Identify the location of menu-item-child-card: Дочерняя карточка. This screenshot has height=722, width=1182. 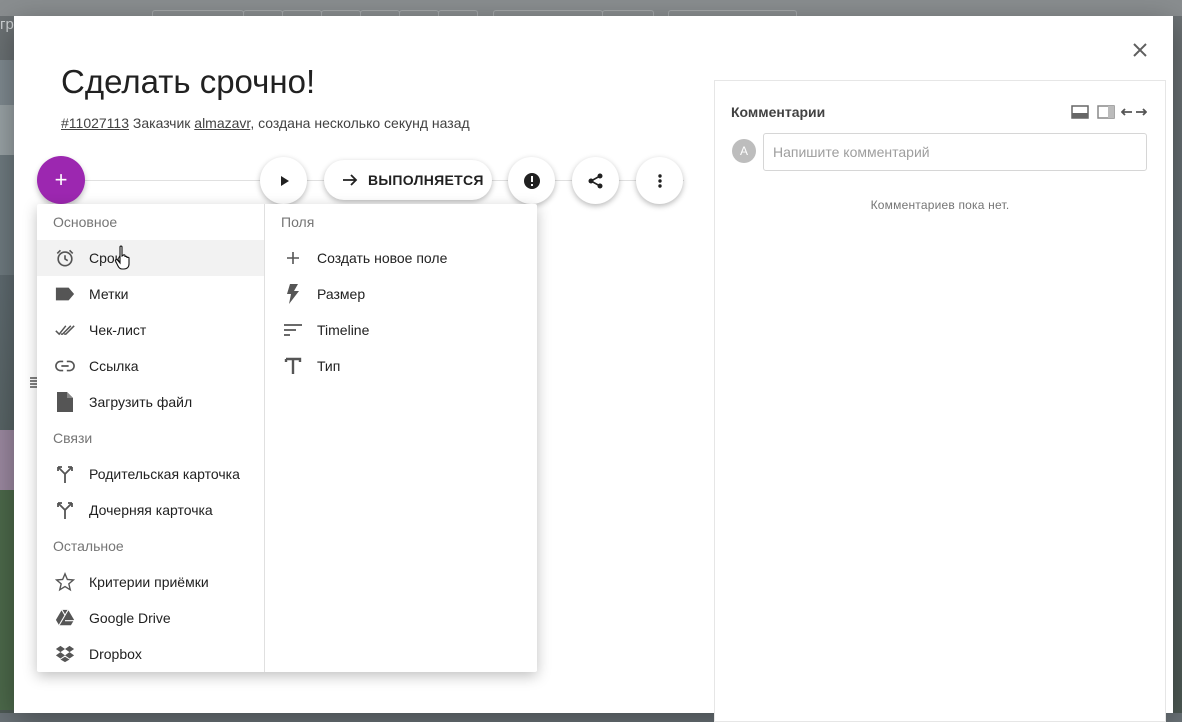
(150, 510).